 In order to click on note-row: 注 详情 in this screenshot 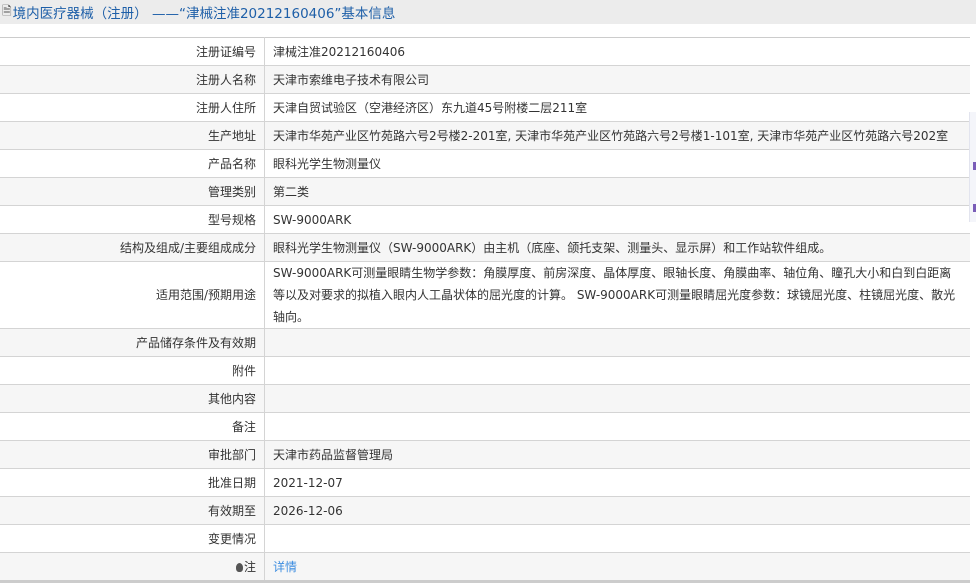, I will do `click(485, 567)`.